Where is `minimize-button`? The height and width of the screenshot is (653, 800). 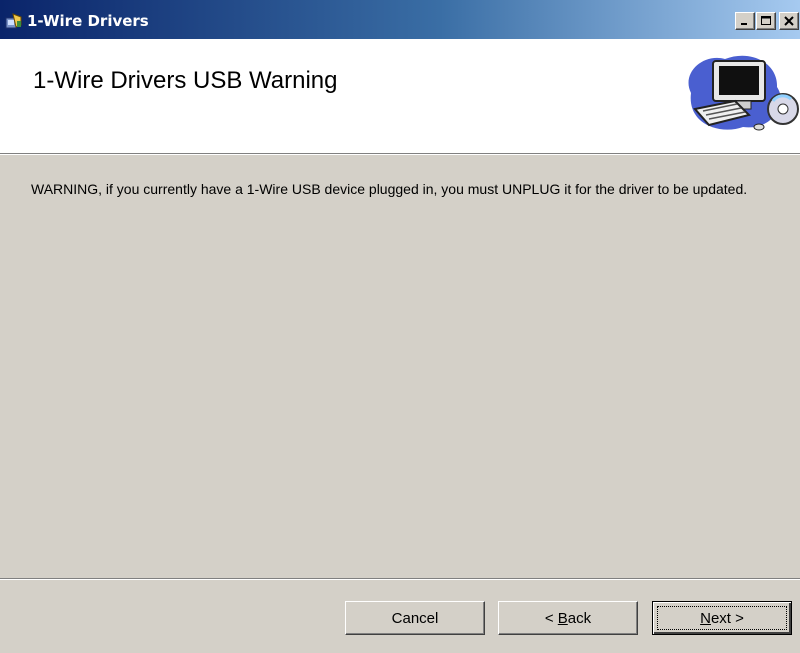 minimize-button is located at coordinates (745, 21).